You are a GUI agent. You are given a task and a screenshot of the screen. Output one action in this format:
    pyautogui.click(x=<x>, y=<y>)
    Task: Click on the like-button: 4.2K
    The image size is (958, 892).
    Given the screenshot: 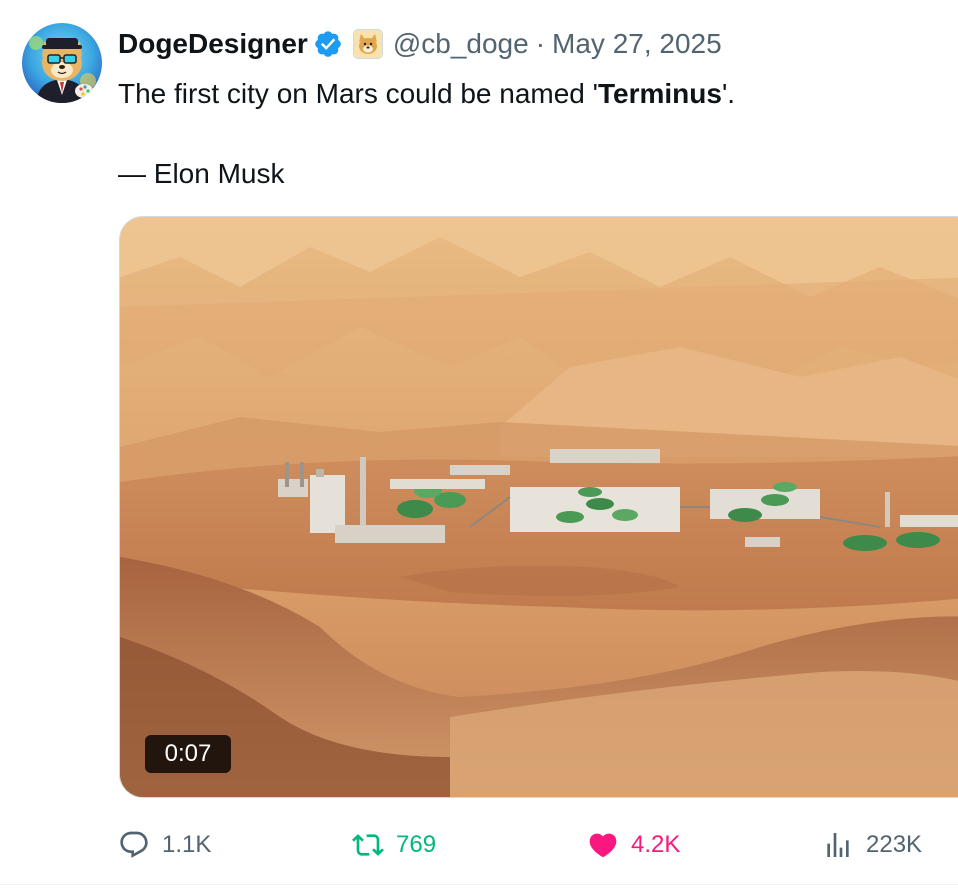 What is the action you would take?
    pyautogui.click(x=633, y=845)
    